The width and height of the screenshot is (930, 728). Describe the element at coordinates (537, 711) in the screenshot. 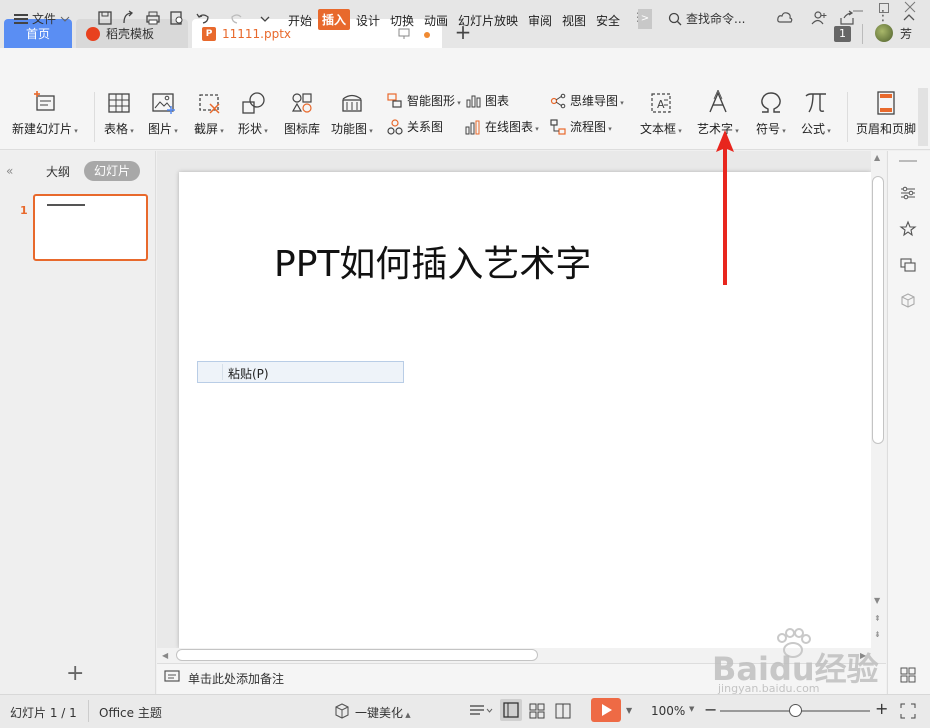

I see `slide-sorter-icon` at that location.